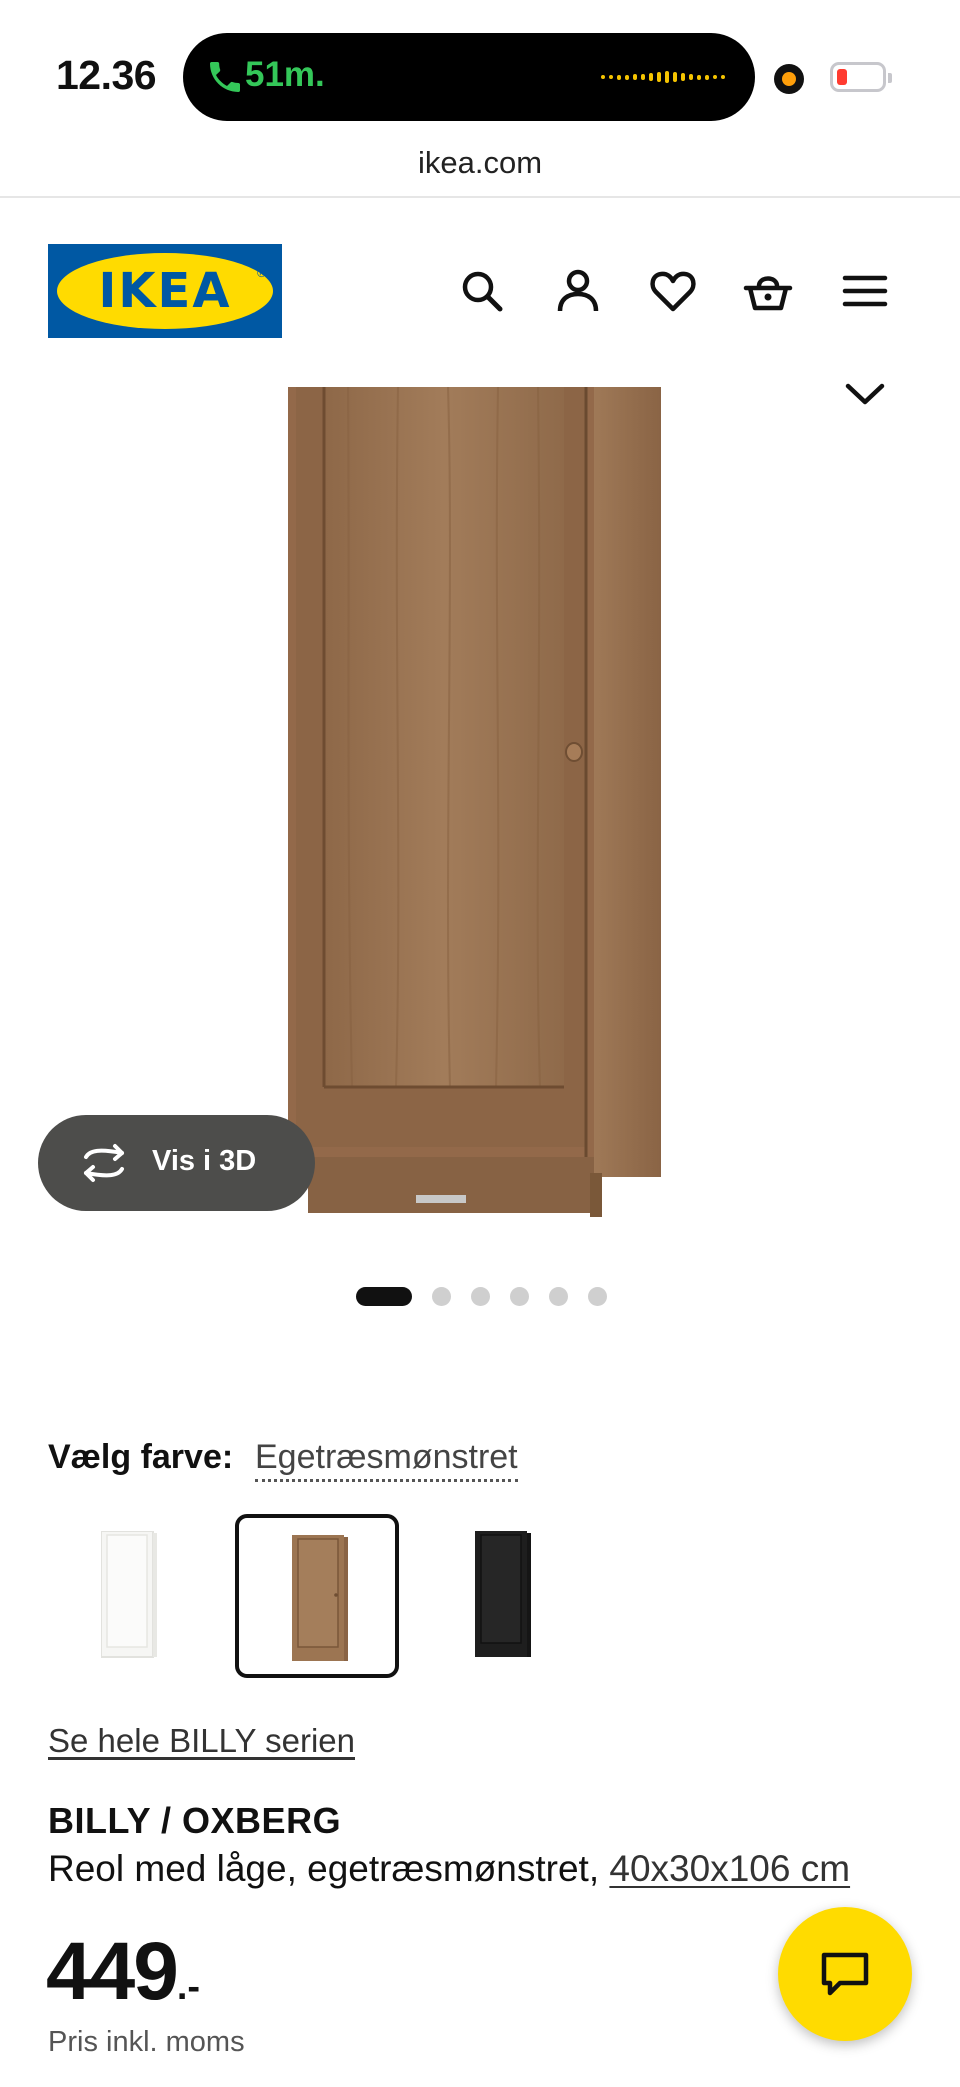 This screenshot has width=960, height=2087. I want to click on chat-button, so click(845, 1974).